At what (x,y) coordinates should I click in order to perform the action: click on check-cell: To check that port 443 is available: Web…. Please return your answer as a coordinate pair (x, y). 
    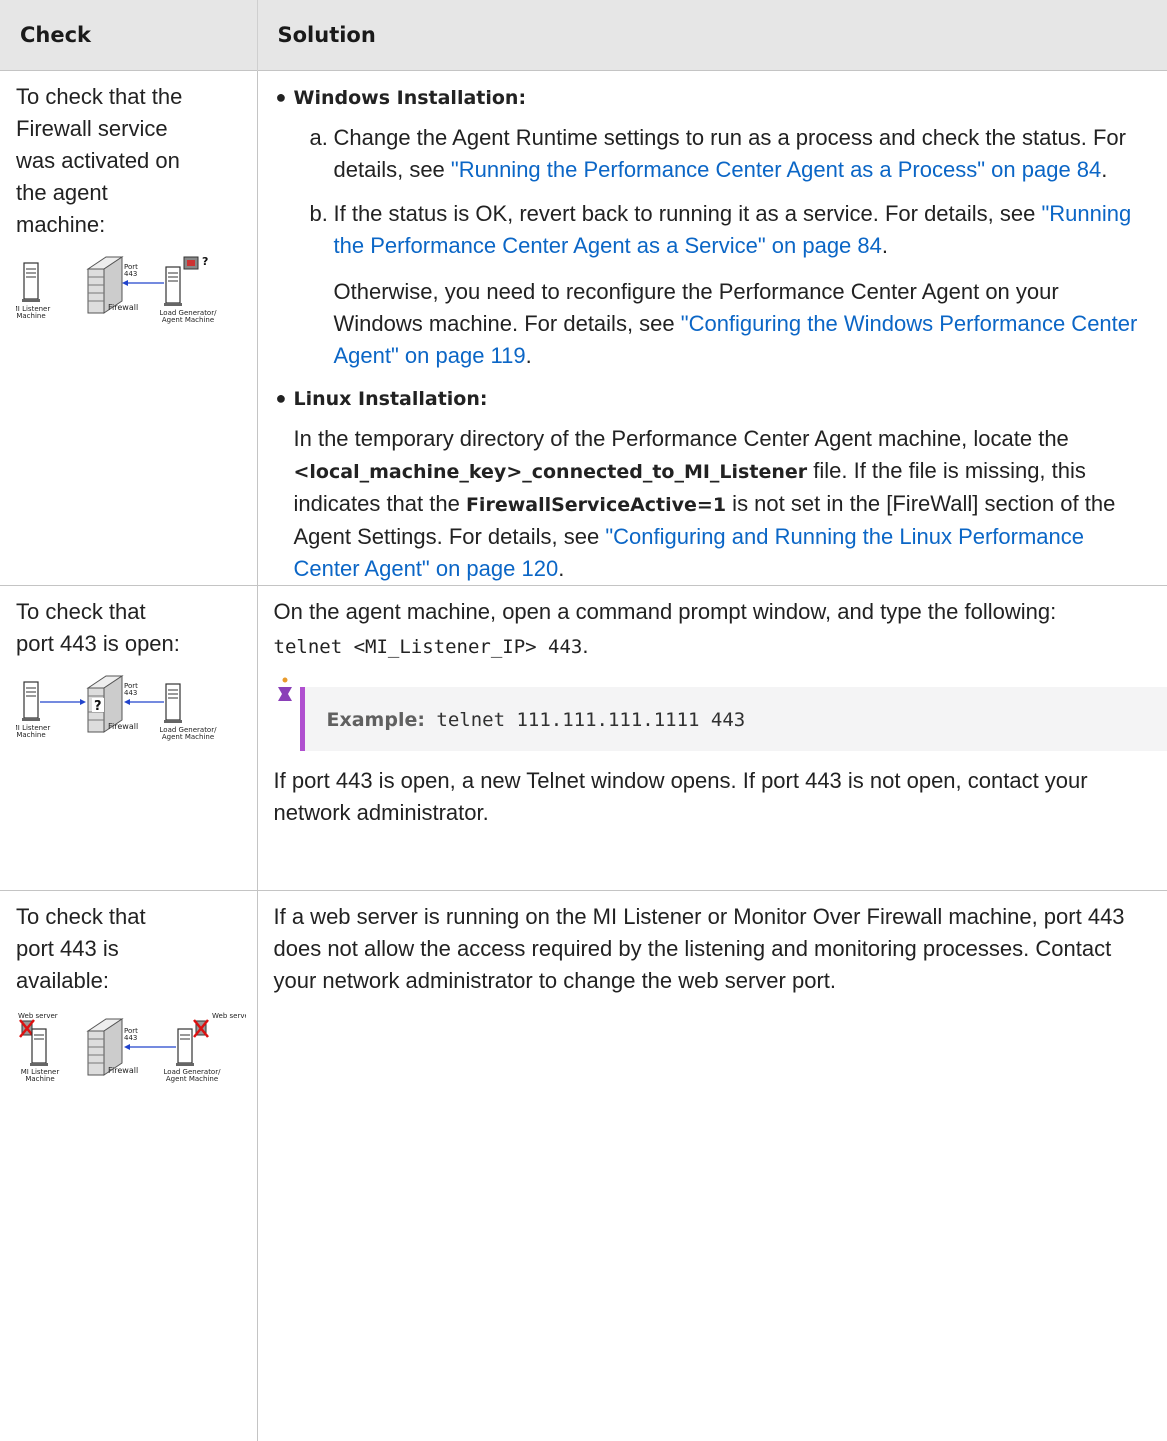
    Looking at the image, I should click on (128, 1165).